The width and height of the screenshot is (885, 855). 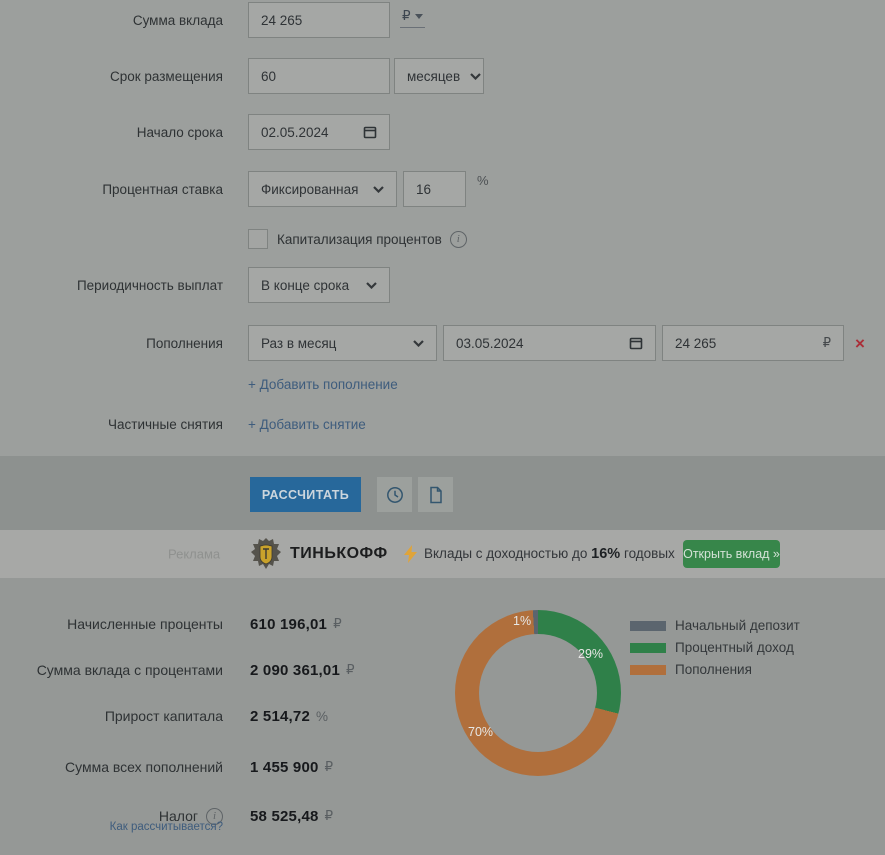 What do you see at coordinates (410, 554) in the screenshot?
I see `lightning-icon` at bounding box center [410, 554].